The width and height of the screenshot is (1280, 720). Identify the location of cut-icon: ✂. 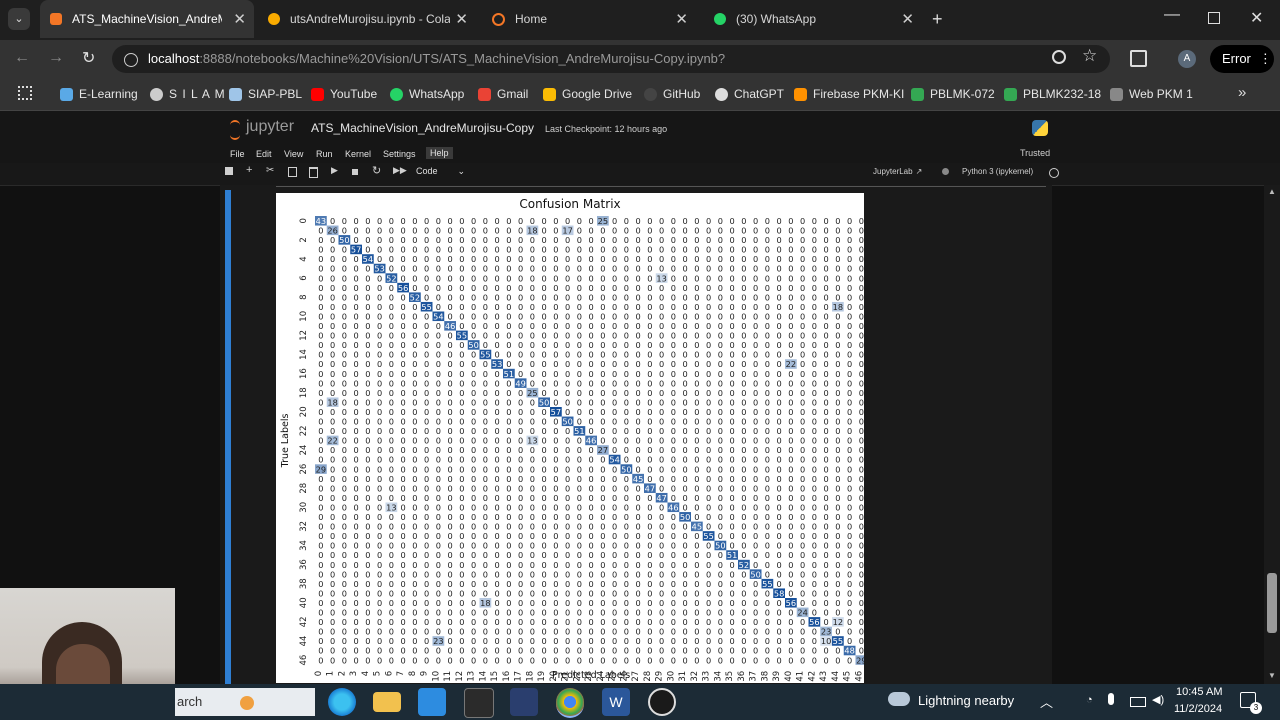
(270, 170).